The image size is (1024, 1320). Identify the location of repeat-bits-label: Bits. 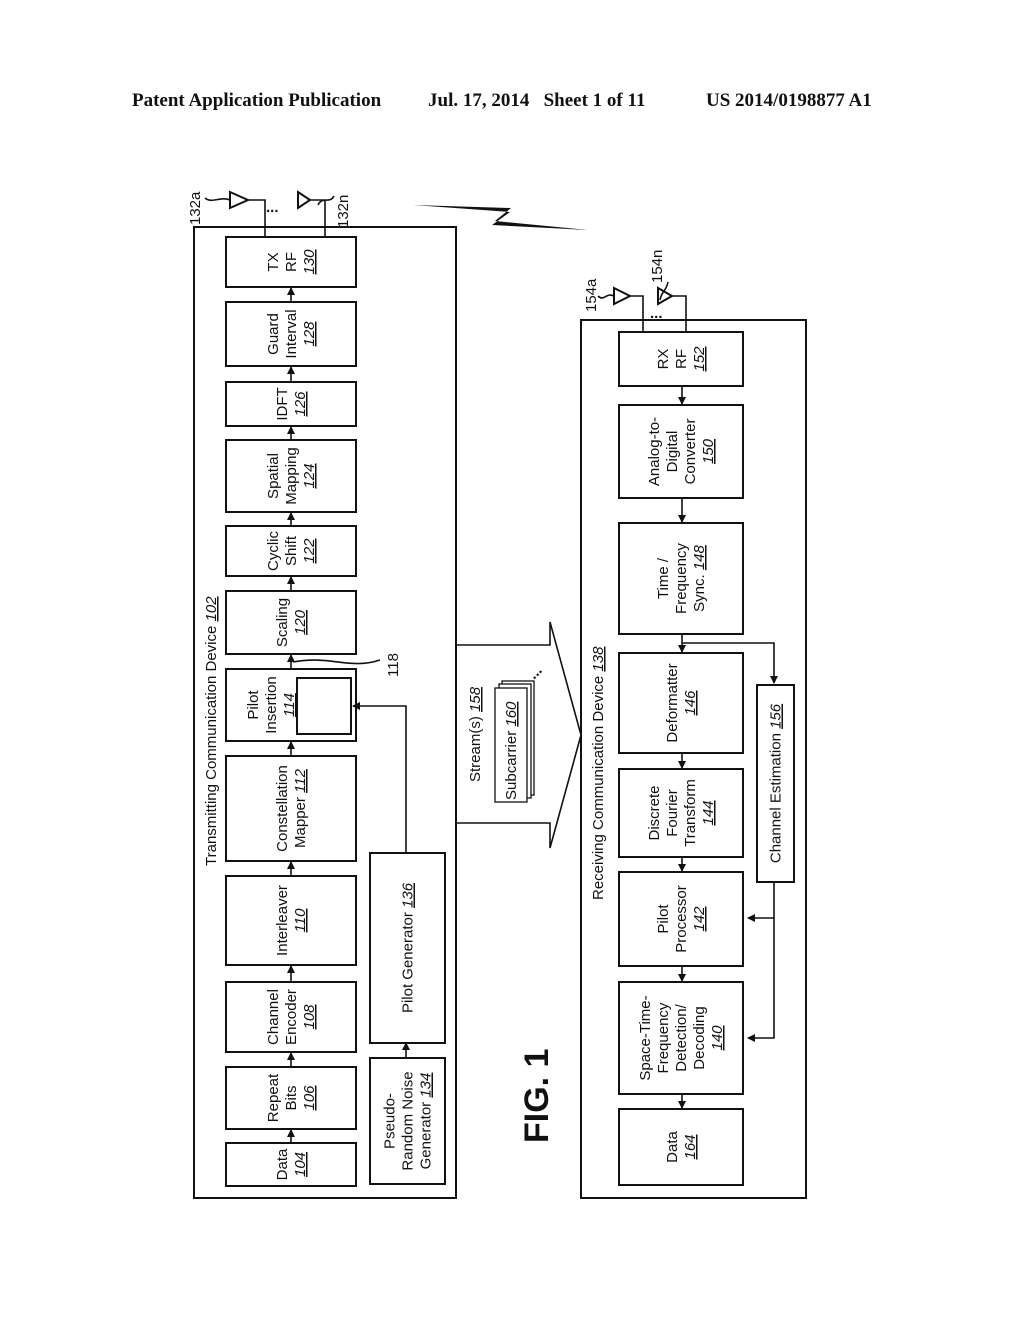
(291, 1097).